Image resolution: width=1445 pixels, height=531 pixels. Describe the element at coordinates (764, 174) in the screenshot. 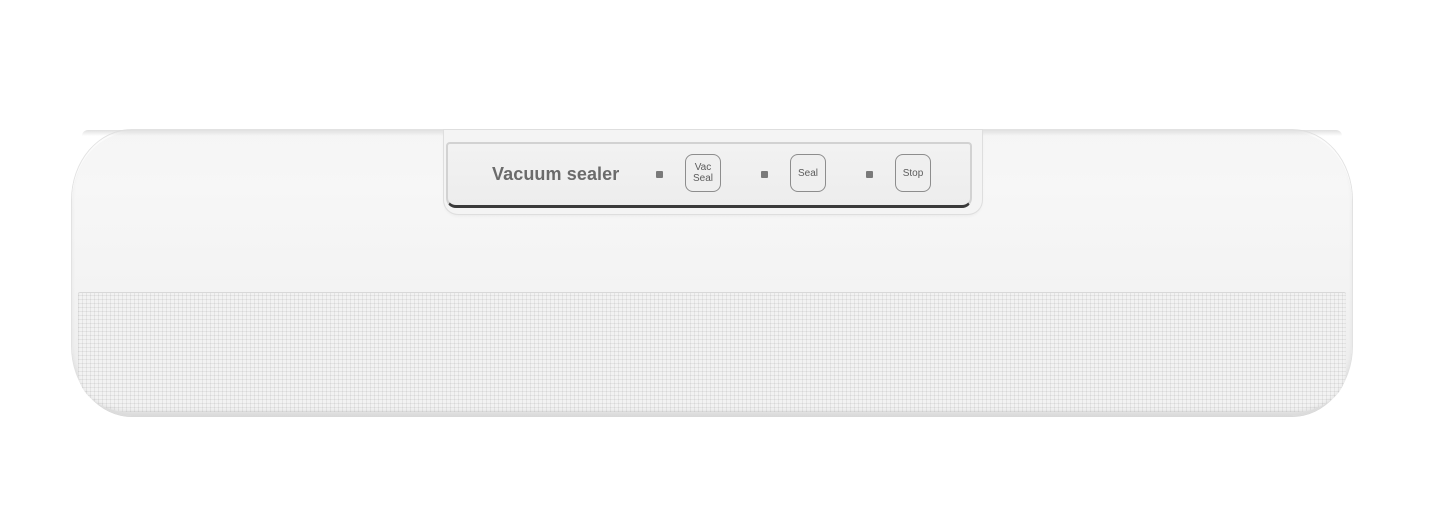

I see `seal-indicator-led` at that location.